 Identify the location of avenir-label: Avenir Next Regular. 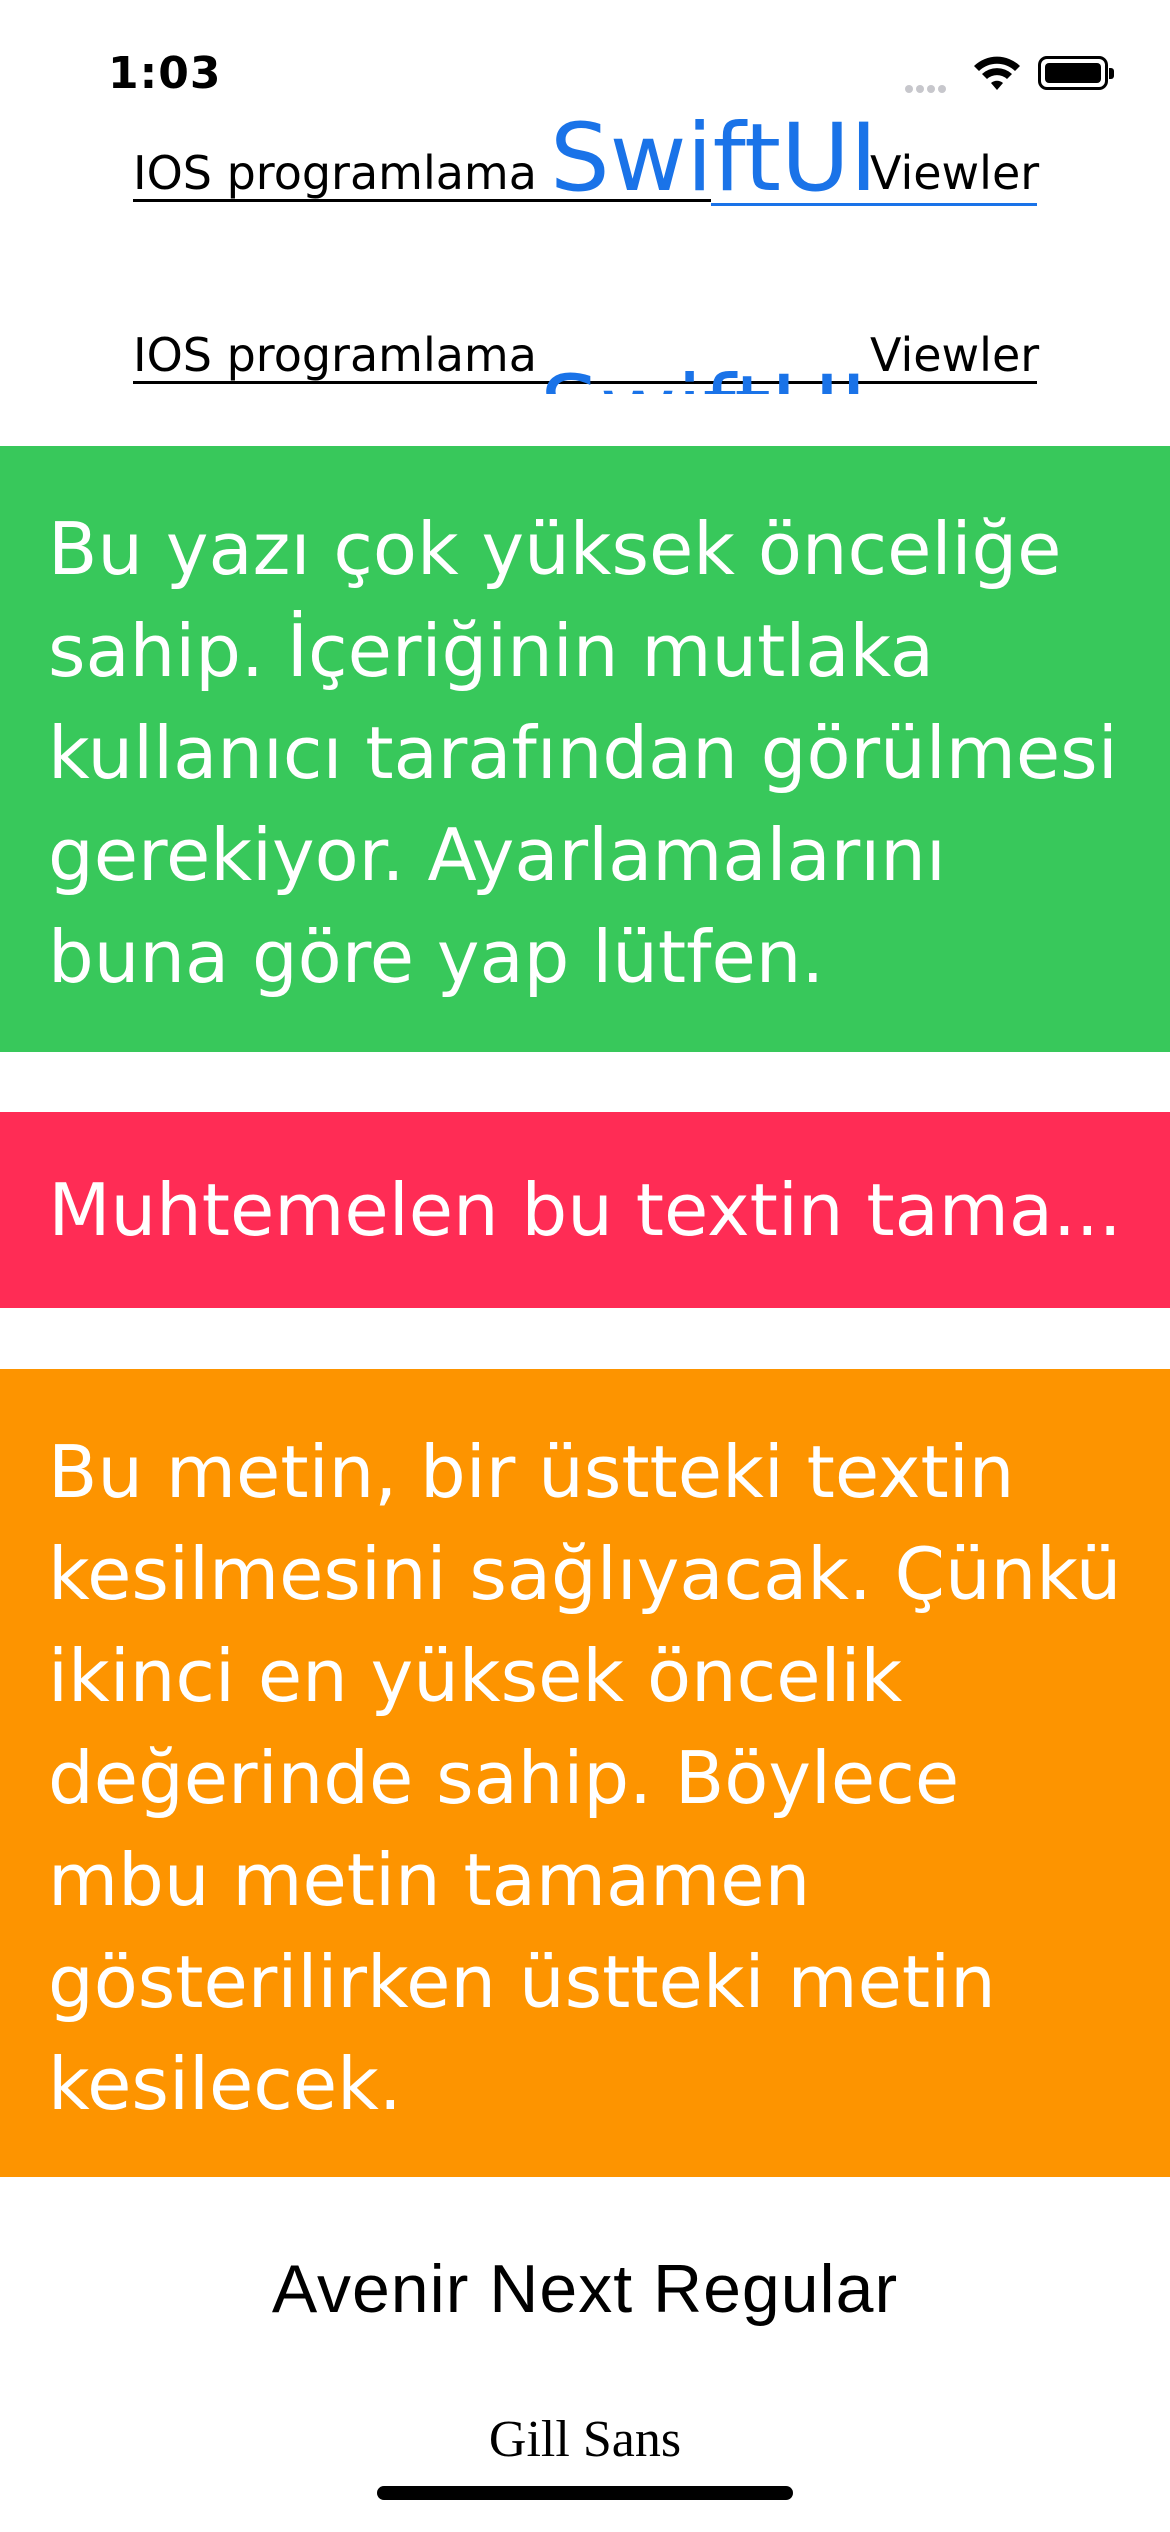
(585, 2289).